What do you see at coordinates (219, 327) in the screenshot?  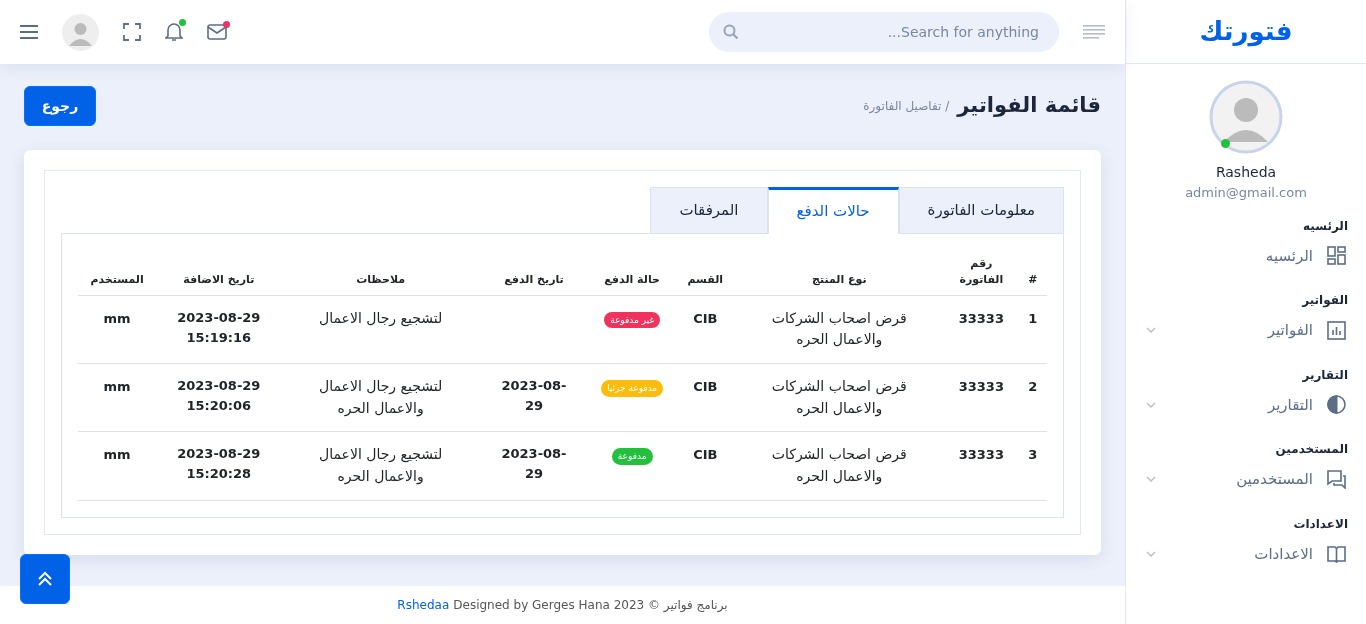 I see `table-cell-text: 2023-08-29 15:19:16` at bounding box center [219, 327].